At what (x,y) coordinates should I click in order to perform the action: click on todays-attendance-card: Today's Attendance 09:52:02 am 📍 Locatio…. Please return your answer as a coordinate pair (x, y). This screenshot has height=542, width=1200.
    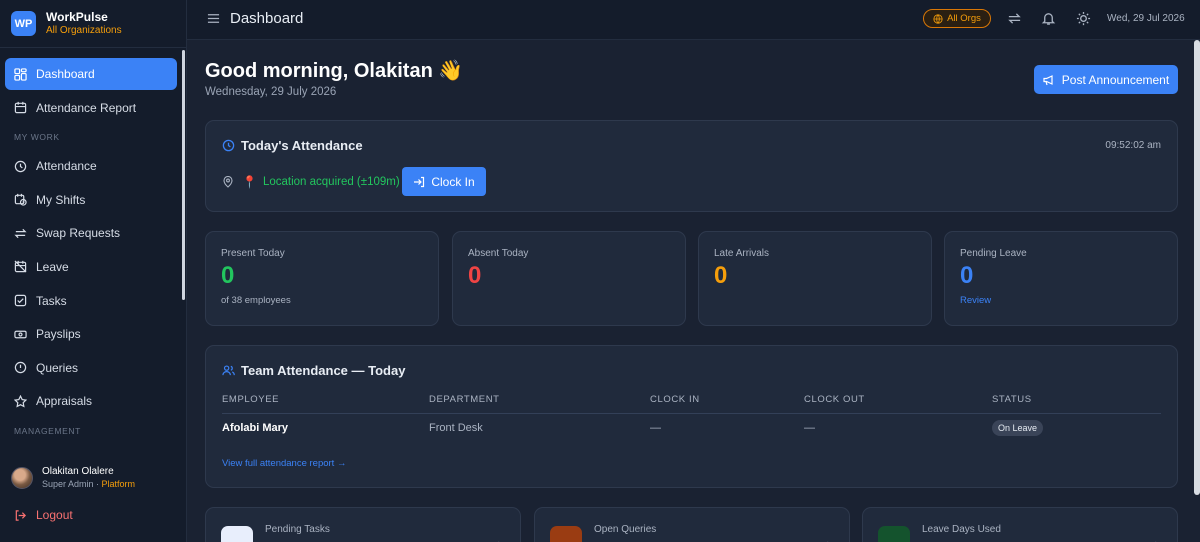
    Looking at the image, I should click on (691, 166).